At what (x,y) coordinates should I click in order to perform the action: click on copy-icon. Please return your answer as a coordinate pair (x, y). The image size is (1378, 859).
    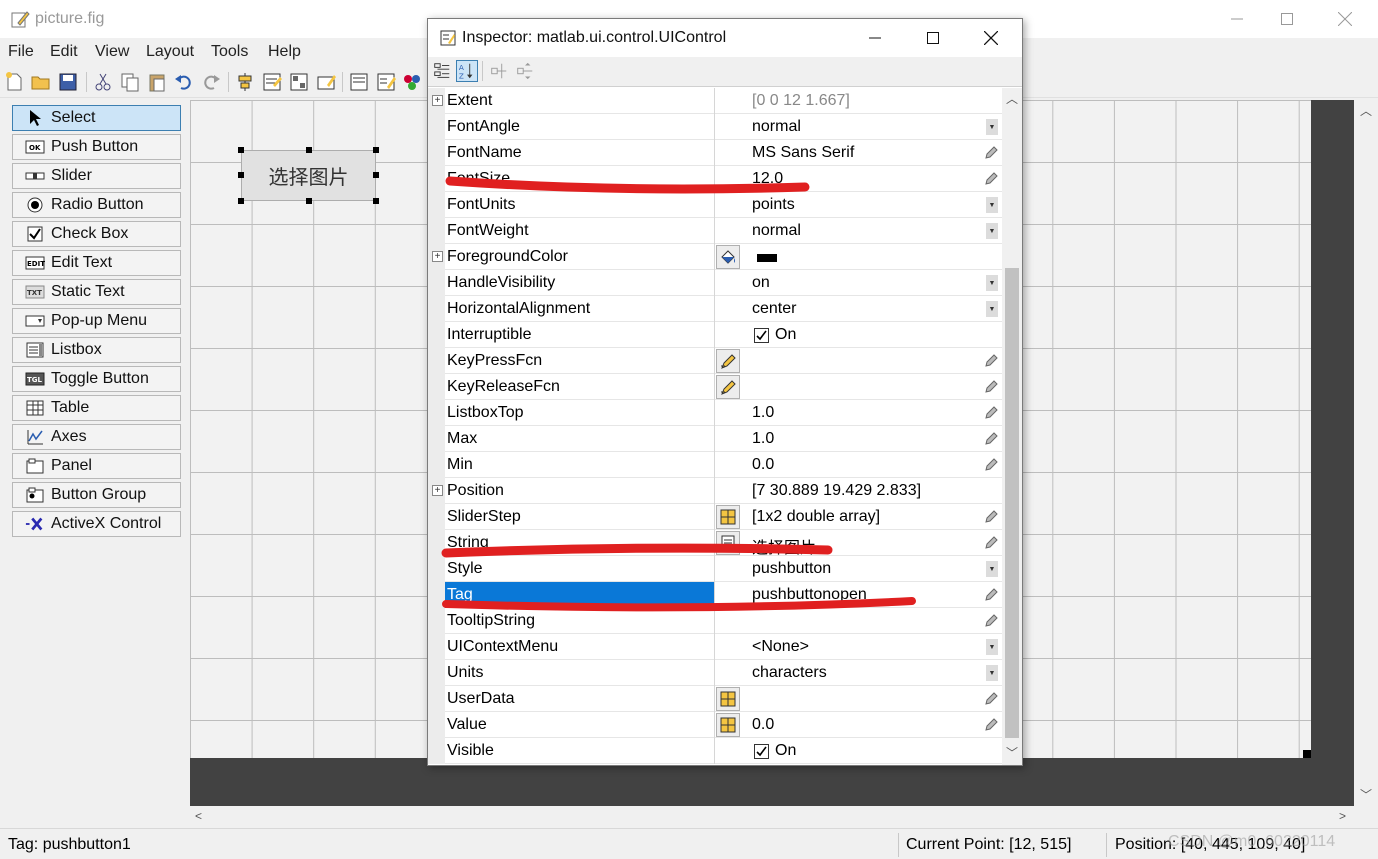
    Looking at the image, I should click on (130, 82).